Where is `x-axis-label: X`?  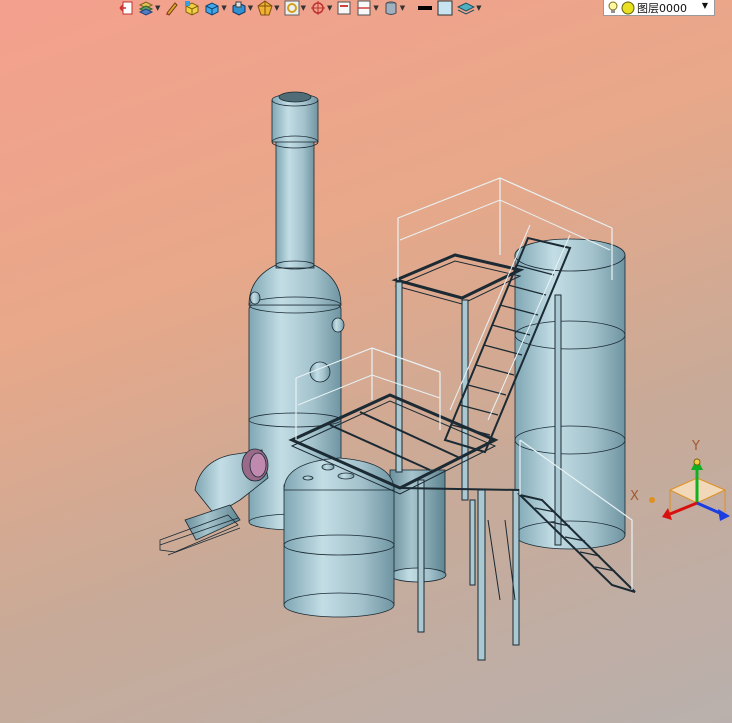
x-axis-label: X is located at coordinates (634, 496).